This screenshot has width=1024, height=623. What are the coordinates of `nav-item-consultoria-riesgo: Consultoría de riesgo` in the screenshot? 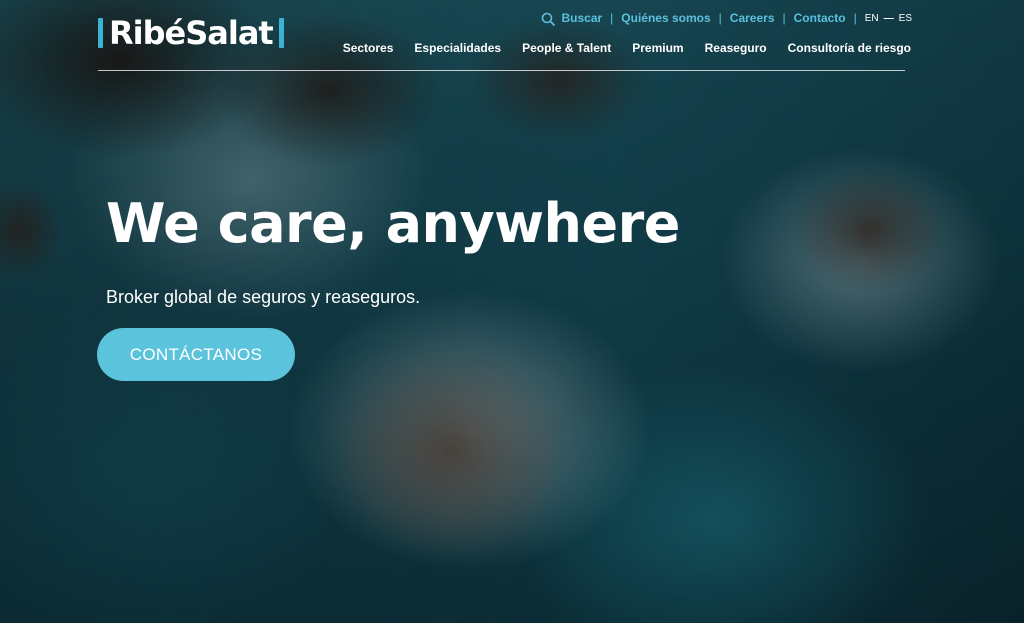 It's located at (849, 48).